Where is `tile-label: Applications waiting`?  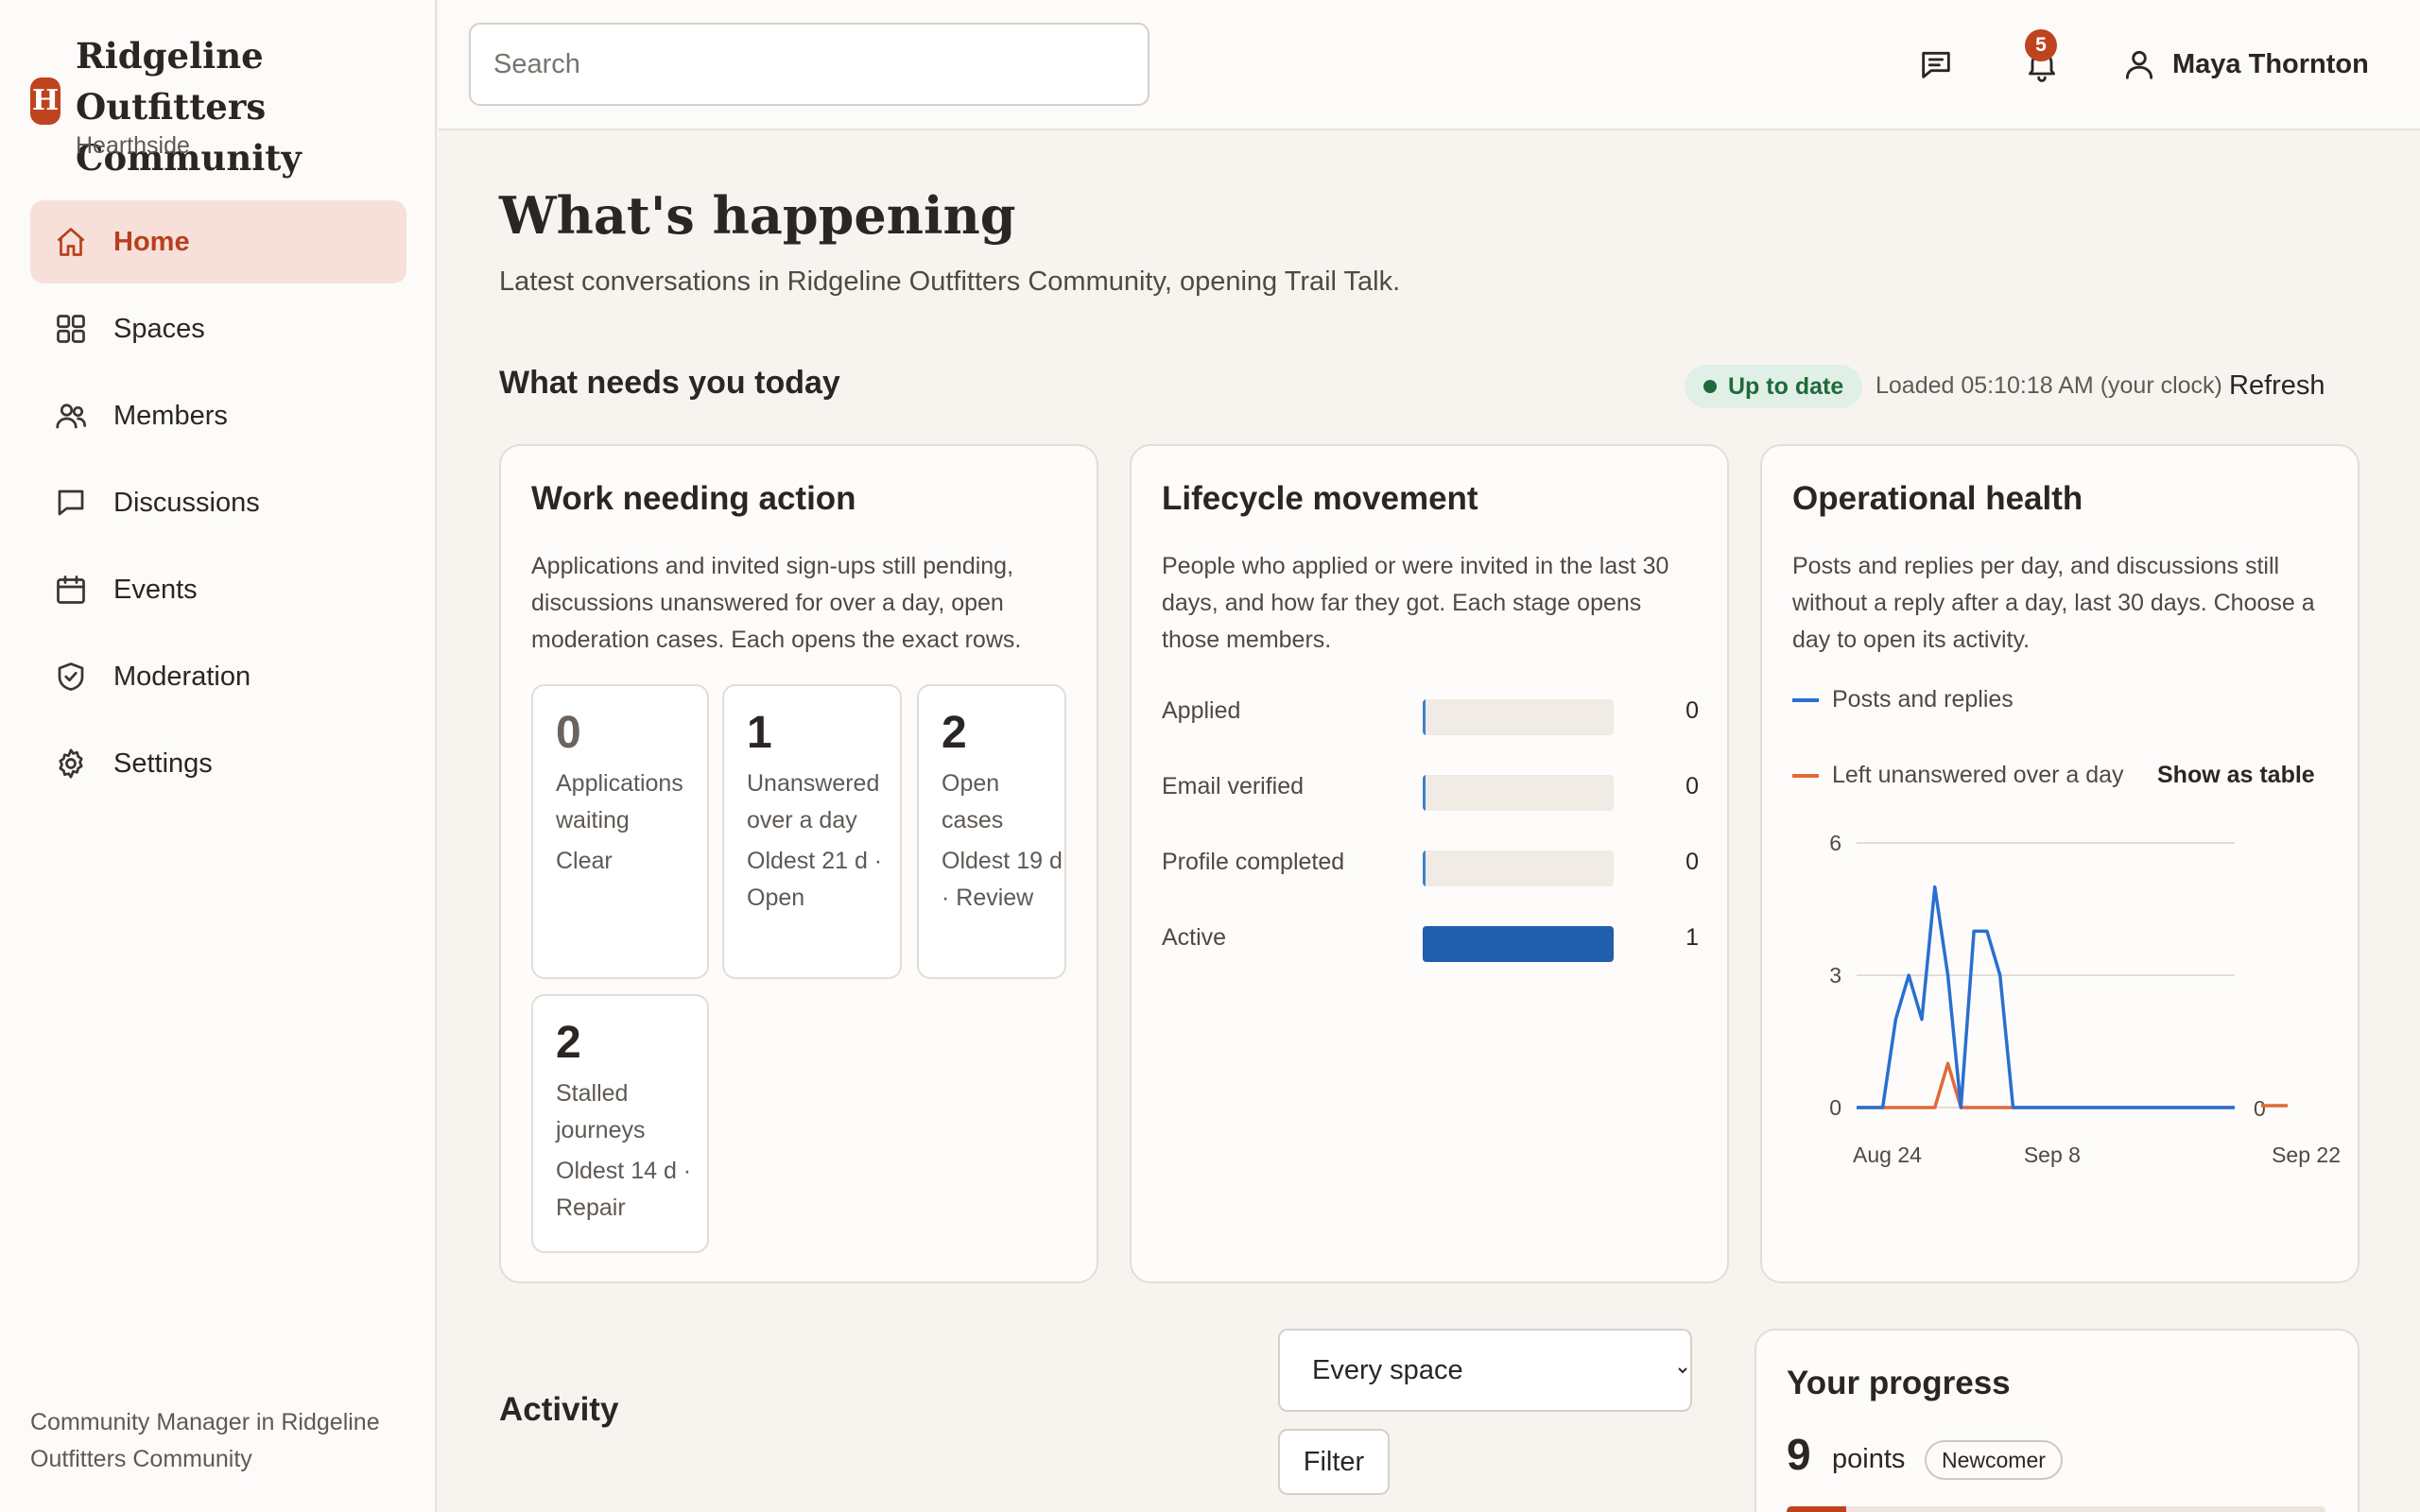 tile-label: Applications waiting is located at coordinates (619, 801).